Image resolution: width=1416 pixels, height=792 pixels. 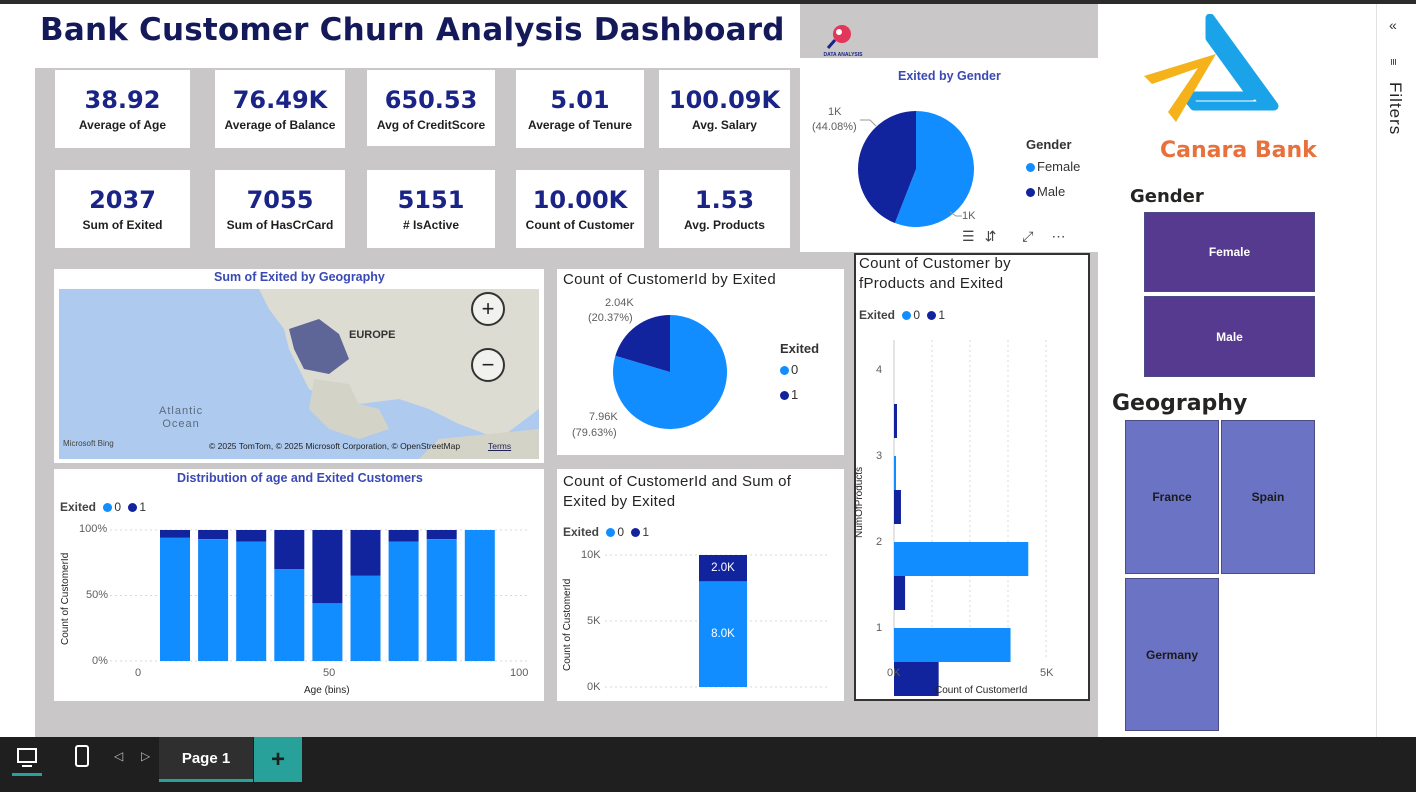 I want to click on age-chart-title: Distribution of age and Exited Customers, so click(x=300, y=478).